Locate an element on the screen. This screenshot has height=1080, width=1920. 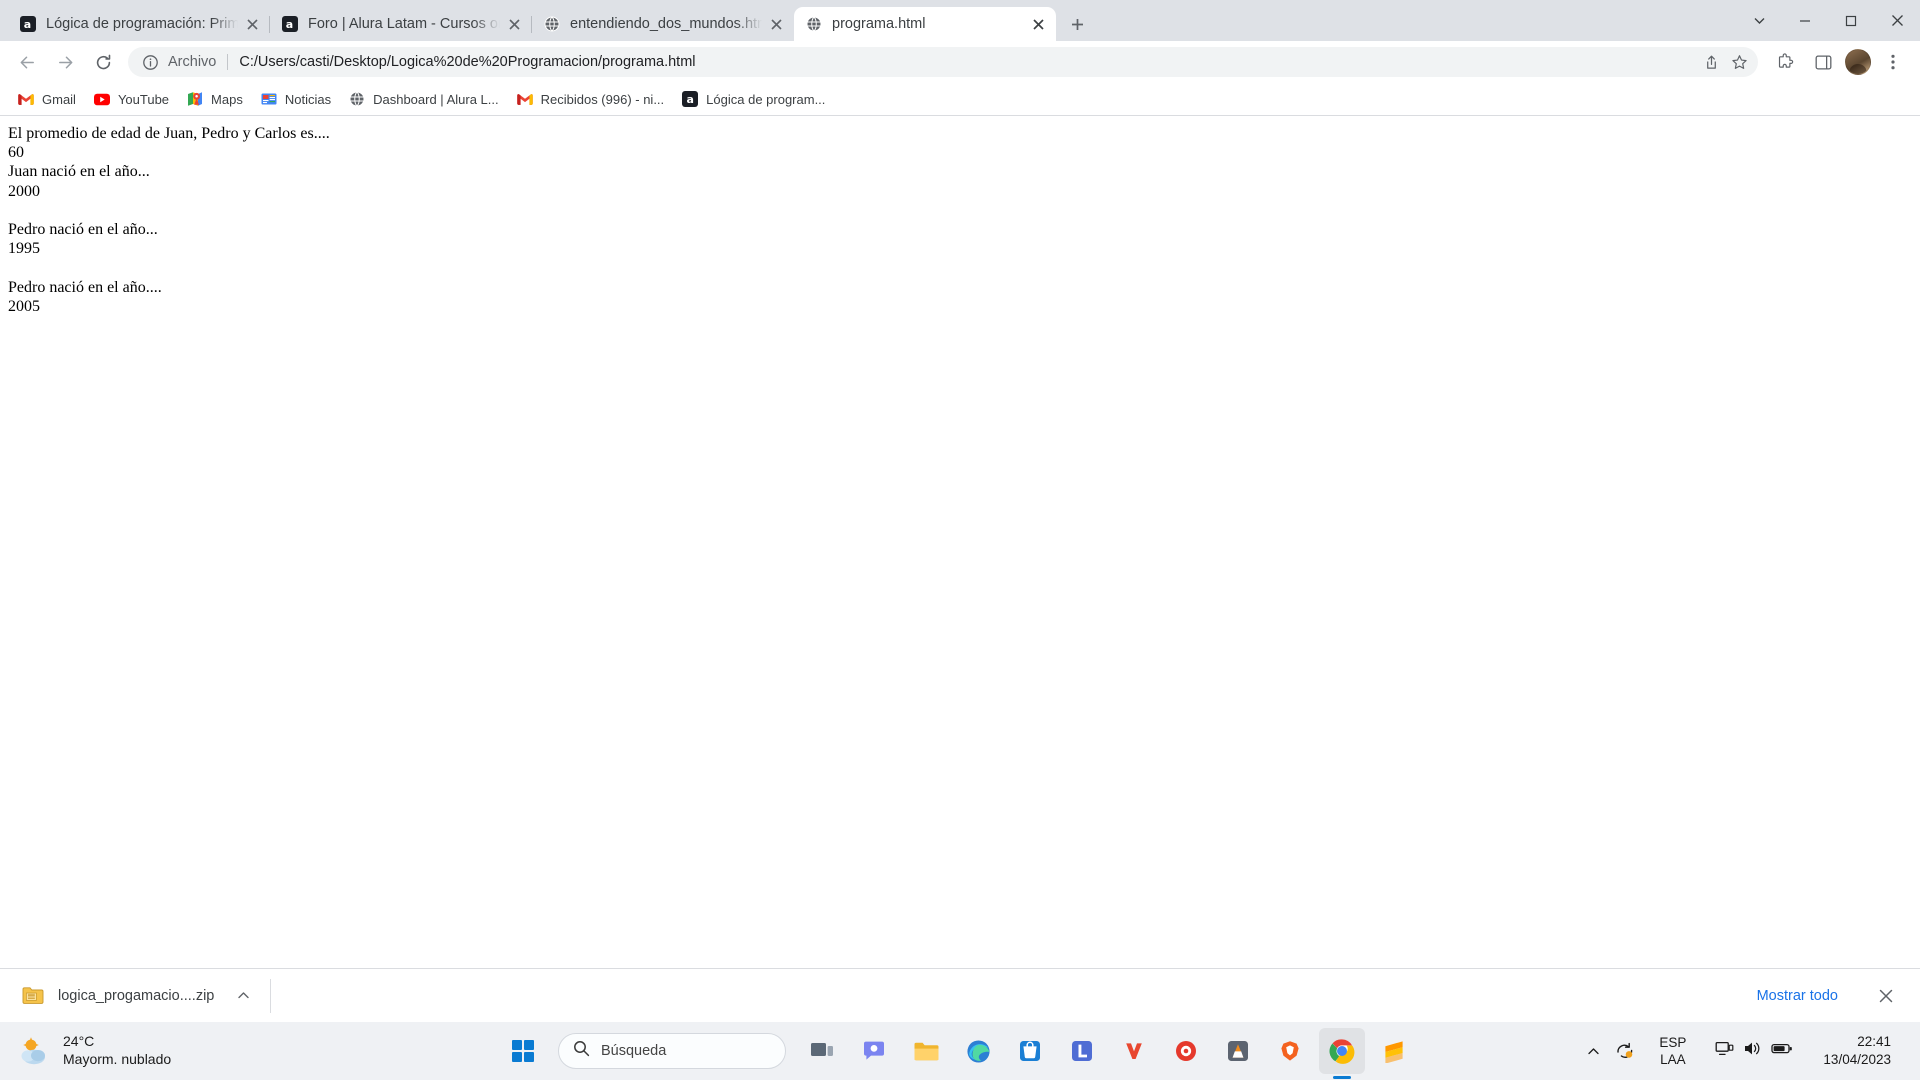
browser-tab-2: a Foro | Alura Latam - Cursos onlin is located at coordinates (401, 24).